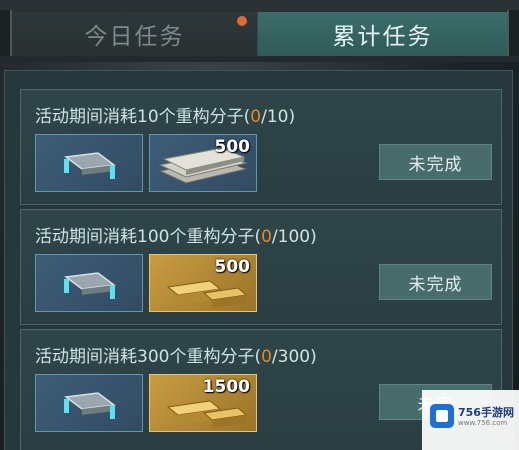 This screenshot has height=450, width=519. What do you see at coordinates (176, 357) in the screenshot?
I see `quest-title: 活动期间消耗300个重构分子(0/300)` at bounding box center [176, 357].